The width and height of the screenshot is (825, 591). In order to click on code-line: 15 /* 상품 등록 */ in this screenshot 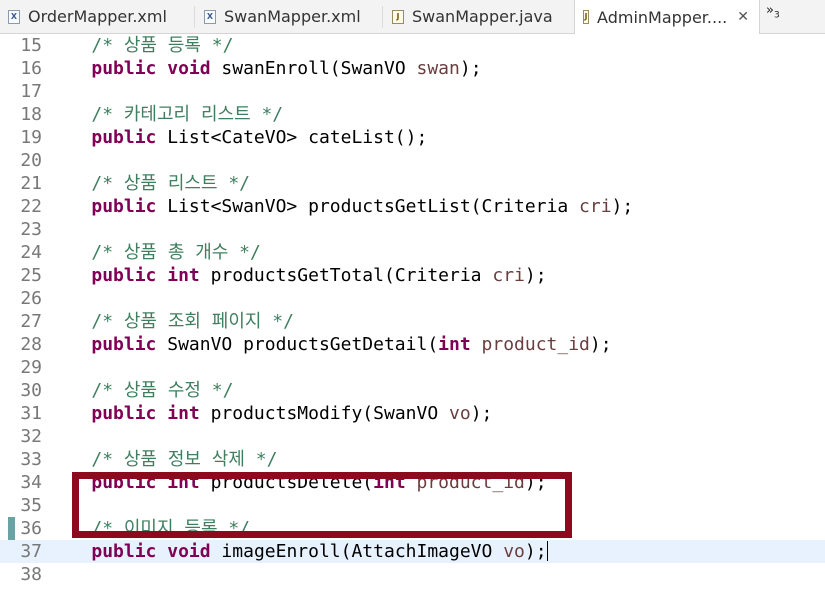, I will do `click(412, 45)`.